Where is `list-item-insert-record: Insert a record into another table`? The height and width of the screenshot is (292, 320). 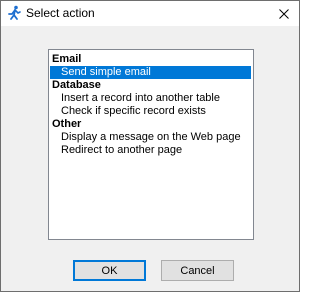
list-item-insert-record: Insert a record into another table is located at coordinates (150, 98).